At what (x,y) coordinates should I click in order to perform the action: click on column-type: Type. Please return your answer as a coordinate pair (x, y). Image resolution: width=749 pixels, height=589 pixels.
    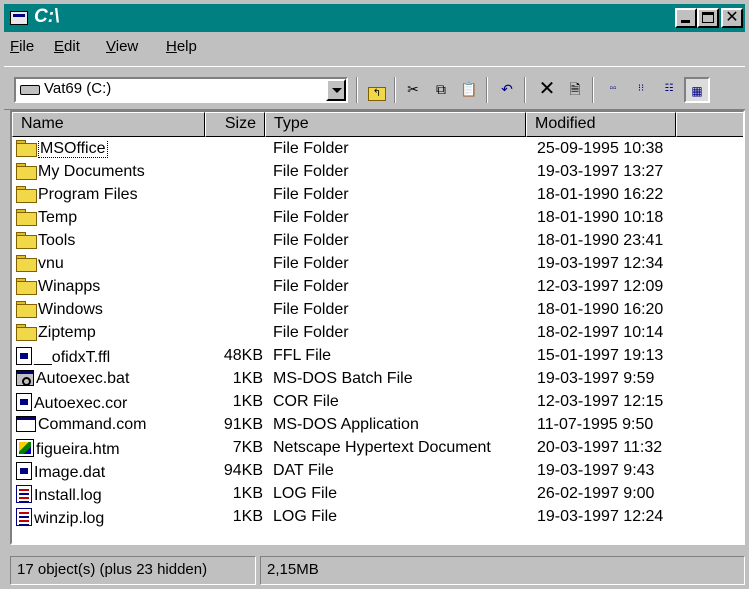
    Looking at the image, I should click on (395, 124).